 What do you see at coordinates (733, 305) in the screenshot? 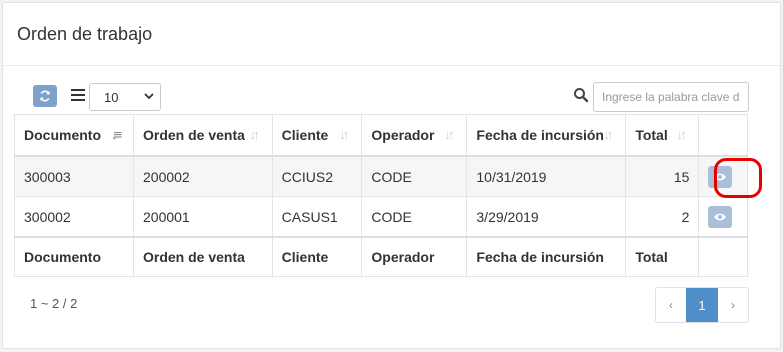
I see `next-page-button: ›` at bounding box center [733, 305].